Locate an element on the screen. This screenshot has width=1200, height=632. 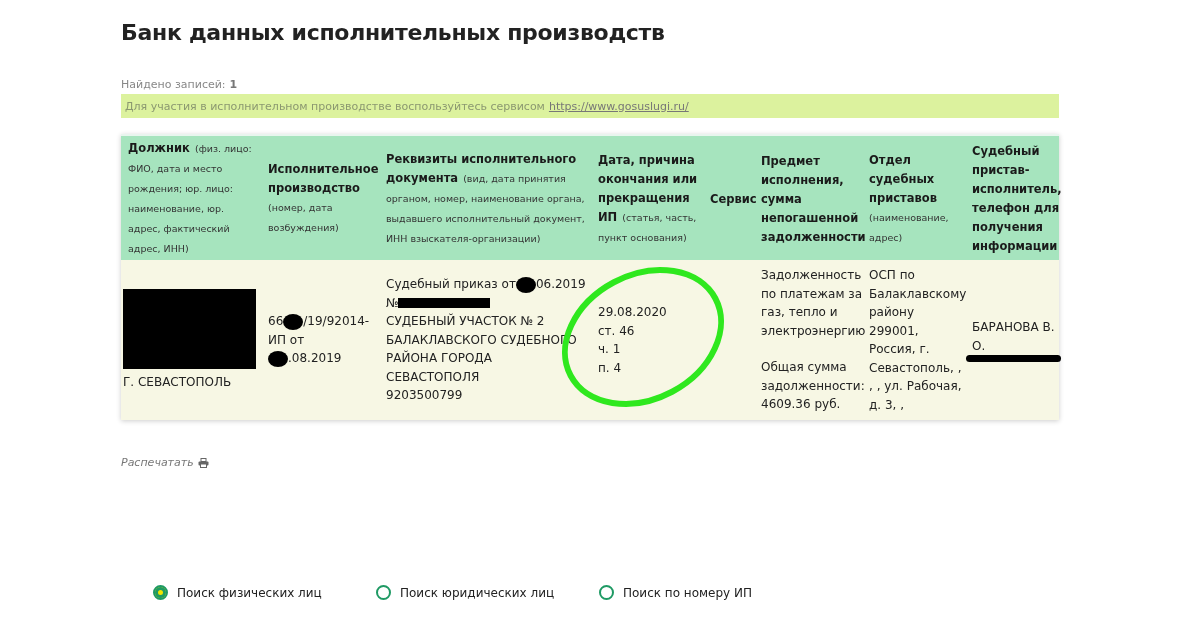
column-header: Сервис is located at coordinates (733, 199).